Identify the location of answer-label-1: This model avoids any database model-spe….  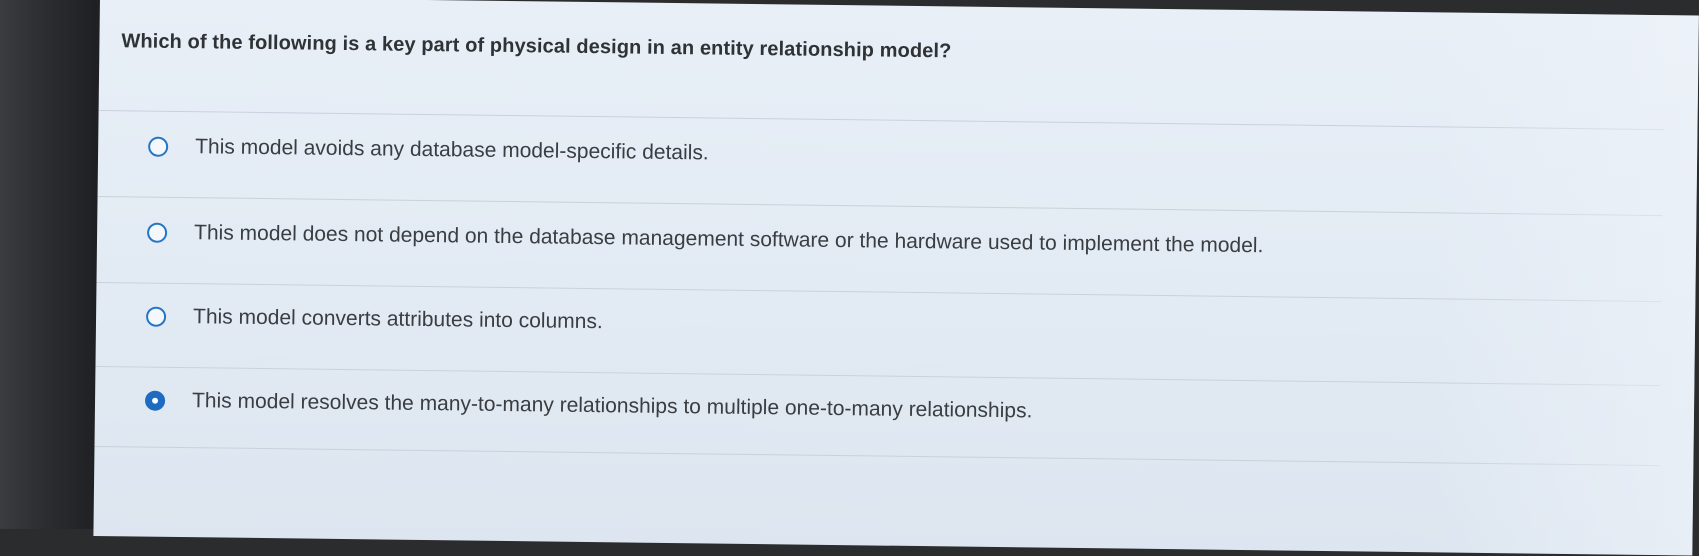
(452, 150).